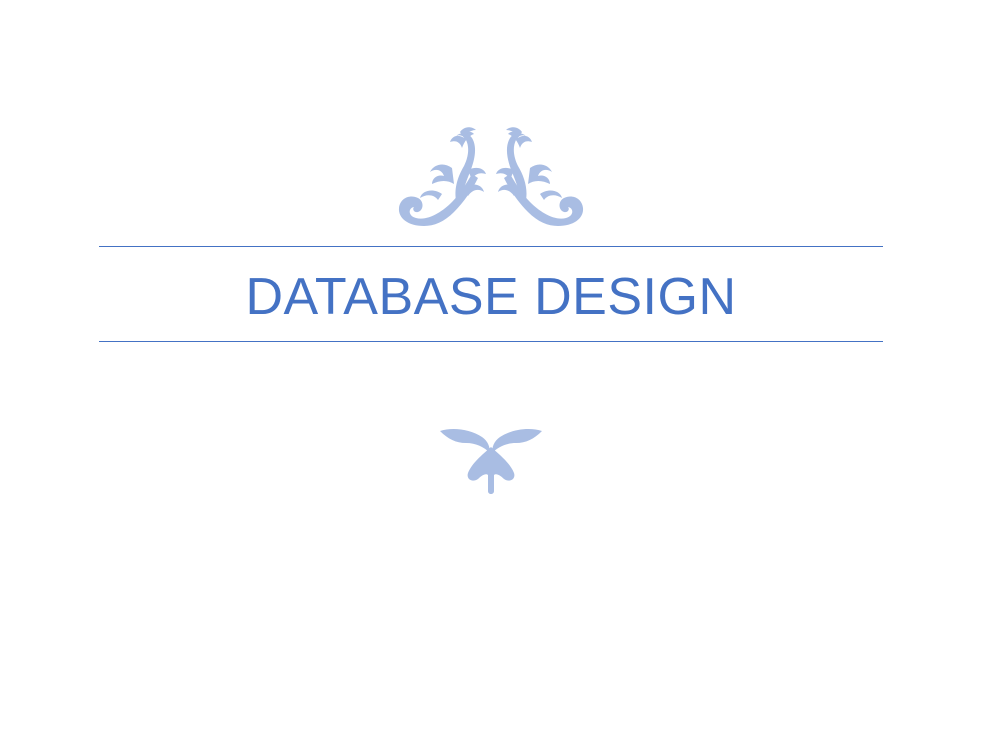 Image resolution: width=988 pixels, height=730 pixels. Describe the element at coordinates (491, 461) in the screenshot. I see `fleur-drop-icon` at that location.